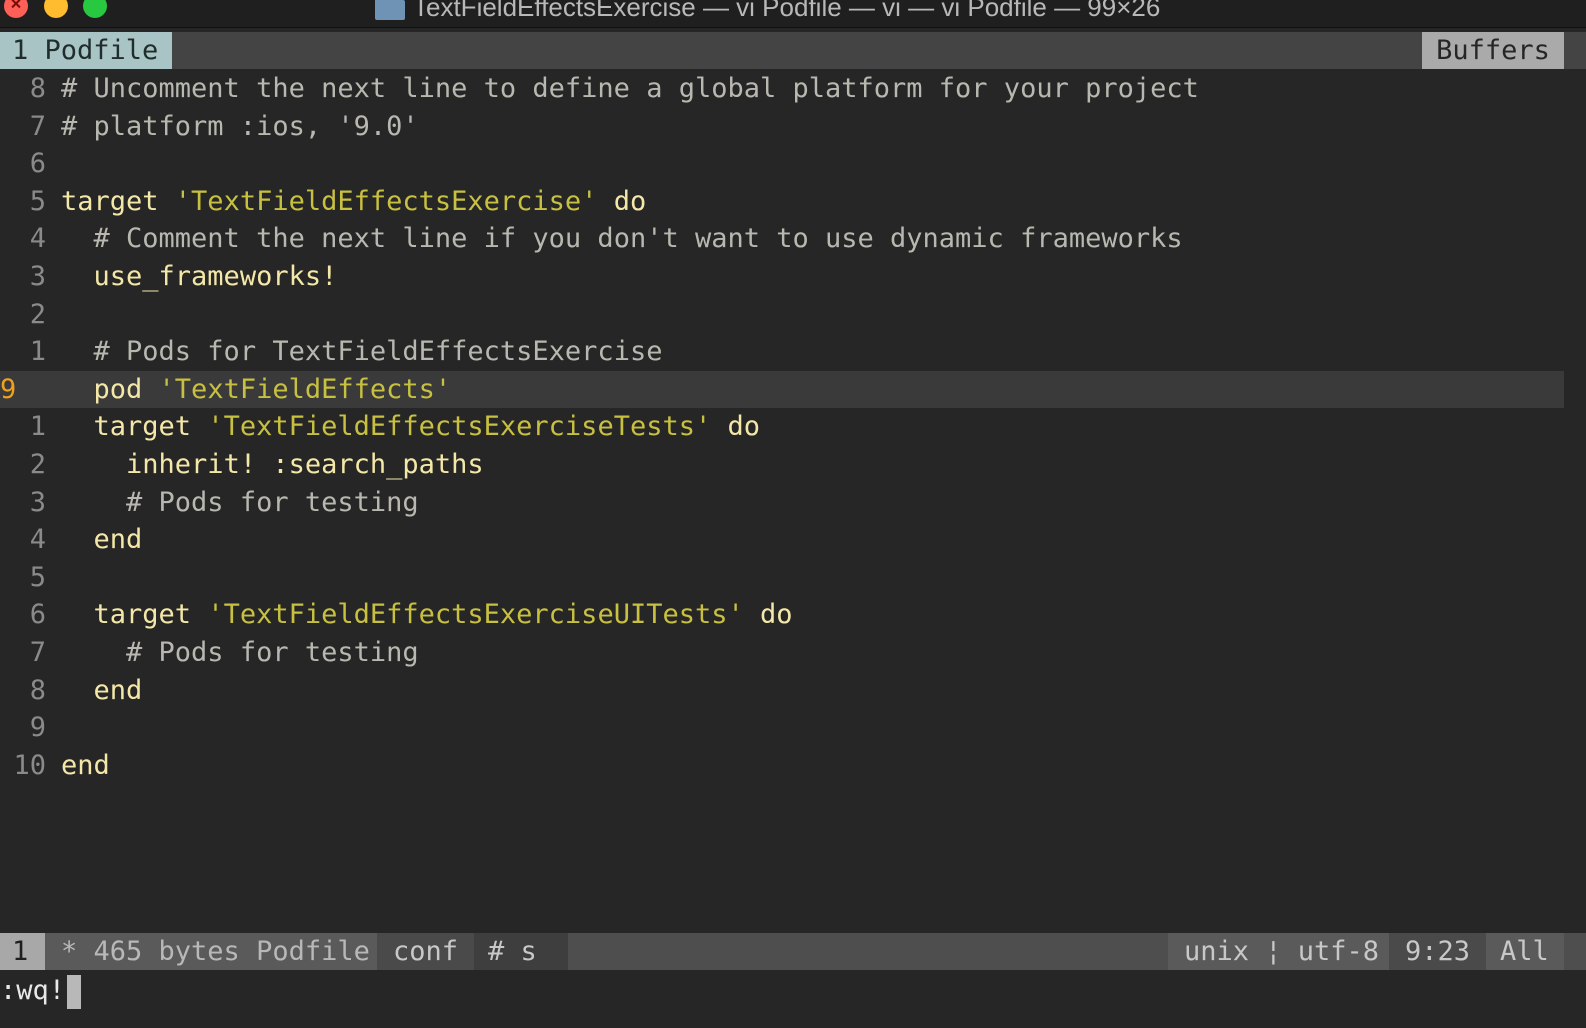 The height and width of the screenshot is (1028, 1586). Describe the element at coordinates (305, 389) in the screenshot. I see `code-token: 'TextFieldEffects'` at that location.